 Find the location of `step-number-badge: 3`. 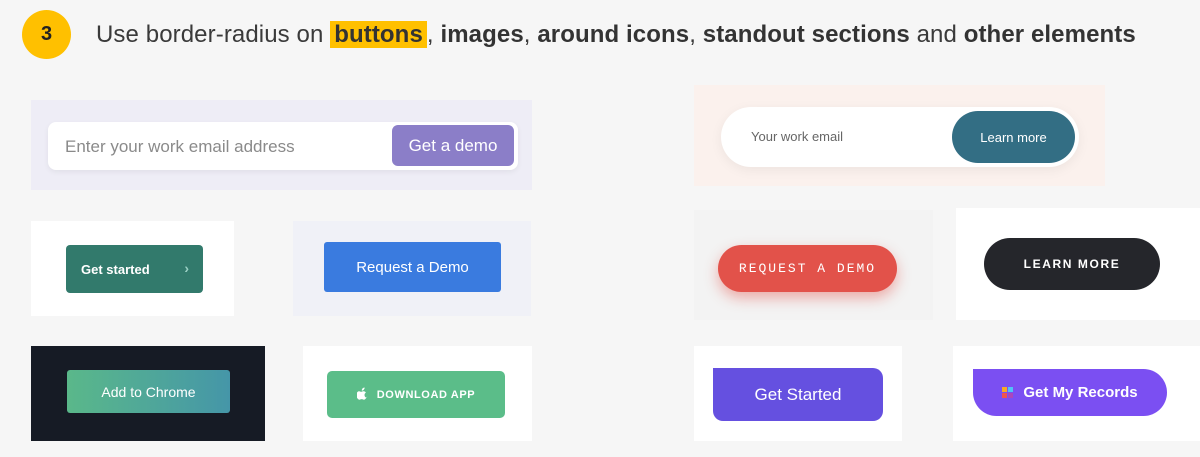

step-number-badge: 3 is located at coordinates (46, 34).